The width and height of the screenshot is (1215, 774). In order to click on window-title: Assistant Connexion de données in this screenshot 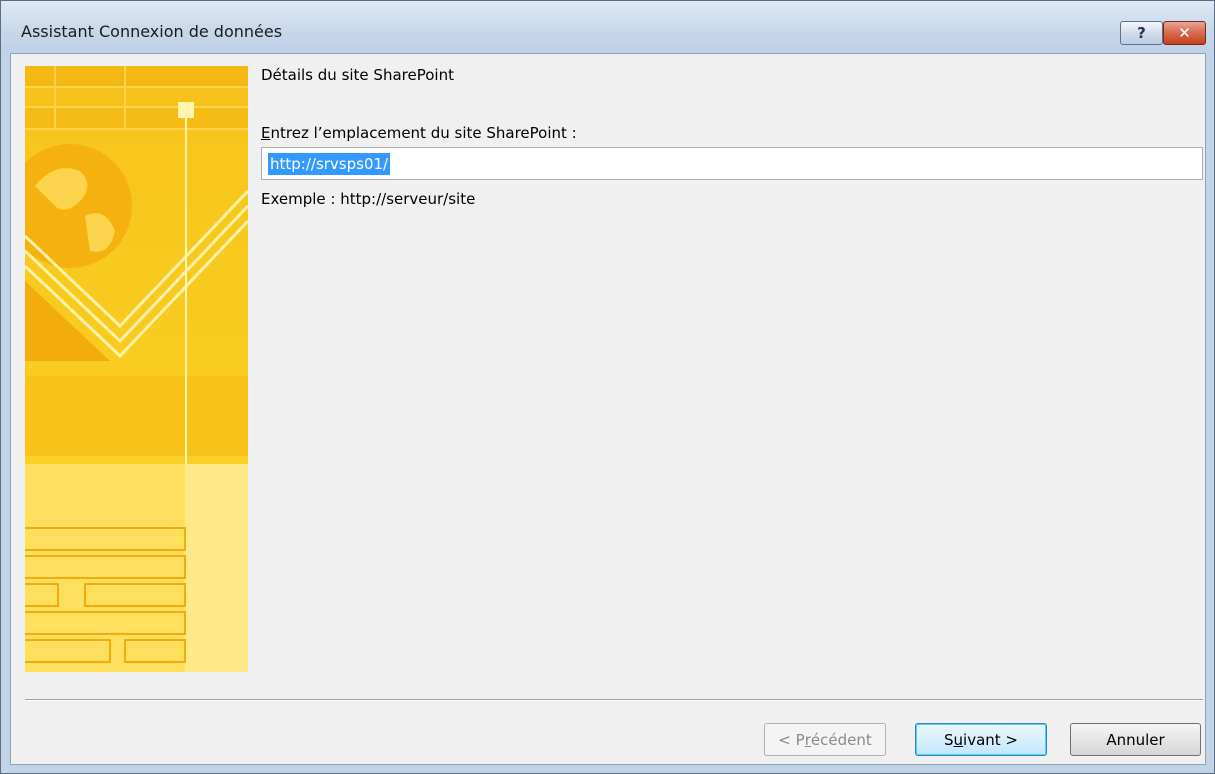, I will do `click(152, 31)`.